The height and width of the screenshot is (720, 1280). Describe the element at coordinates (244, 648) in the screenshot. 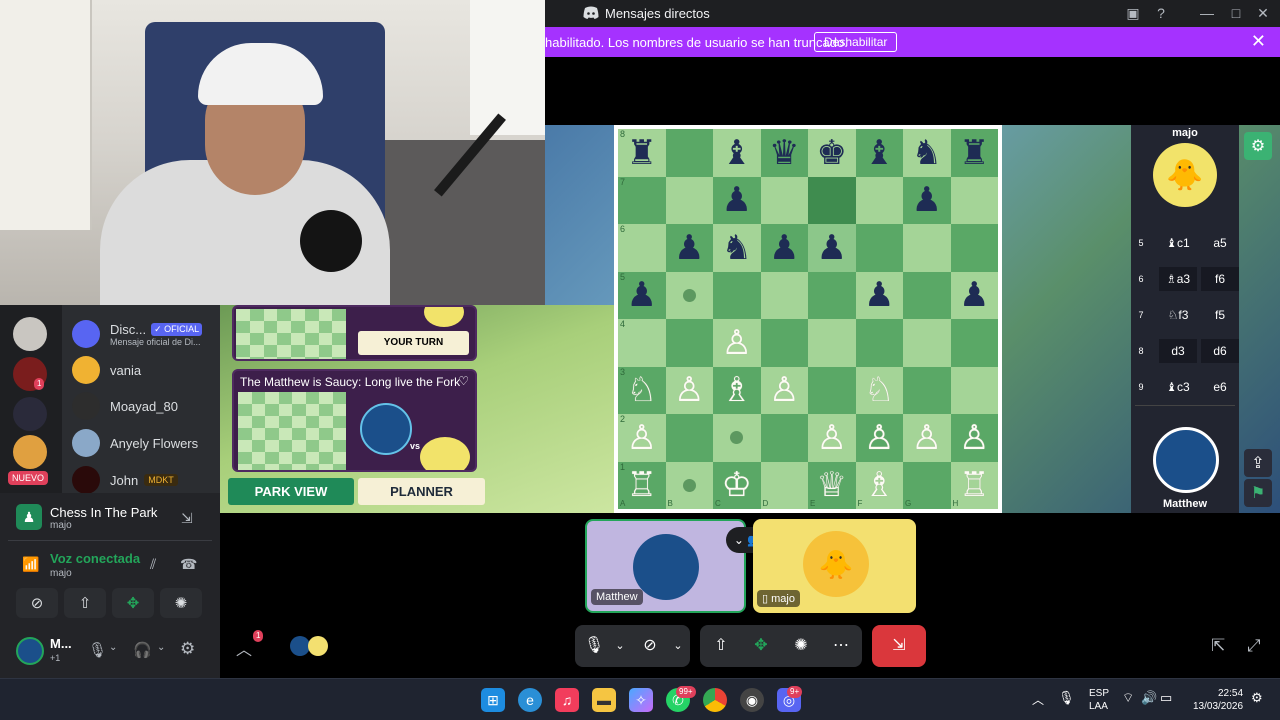

I see `expand-up-icon: ︿` at that location.